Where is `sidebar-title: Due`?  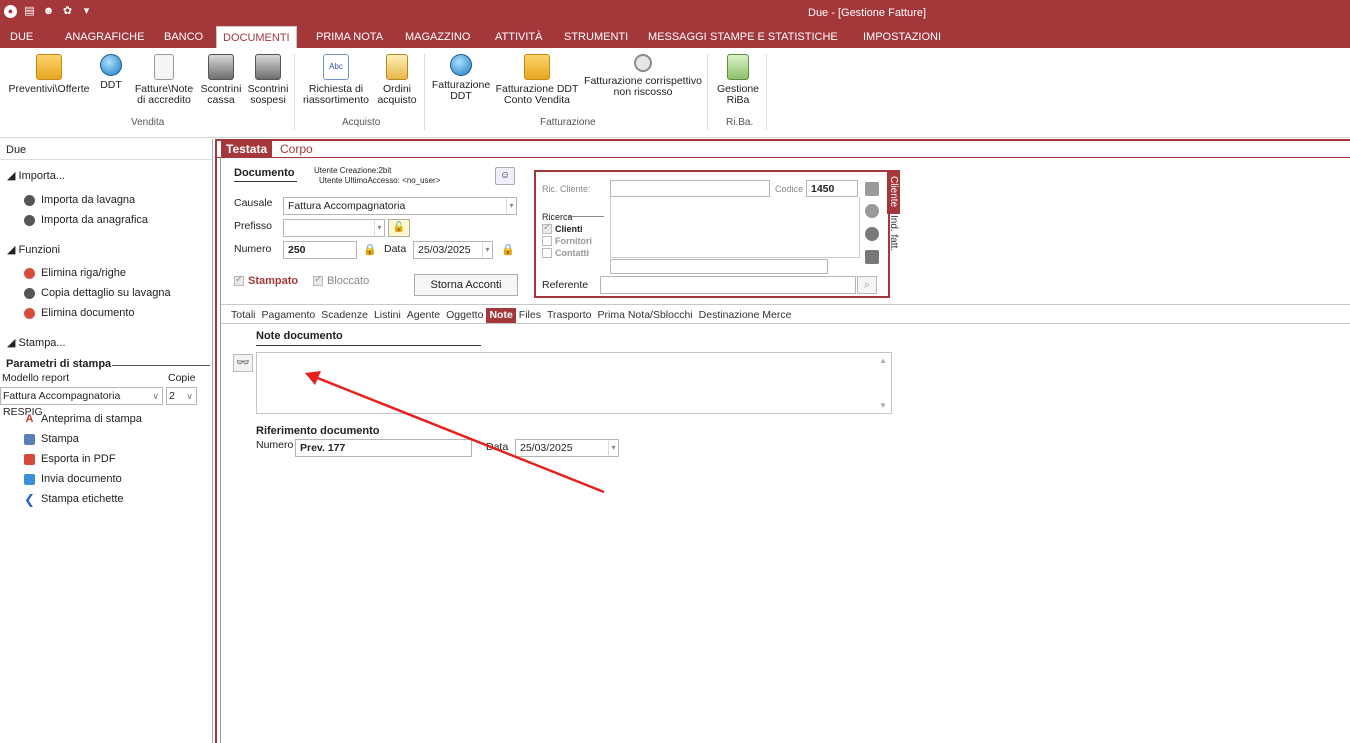 sidebar-title: Due is located at coordinates (16, 150).